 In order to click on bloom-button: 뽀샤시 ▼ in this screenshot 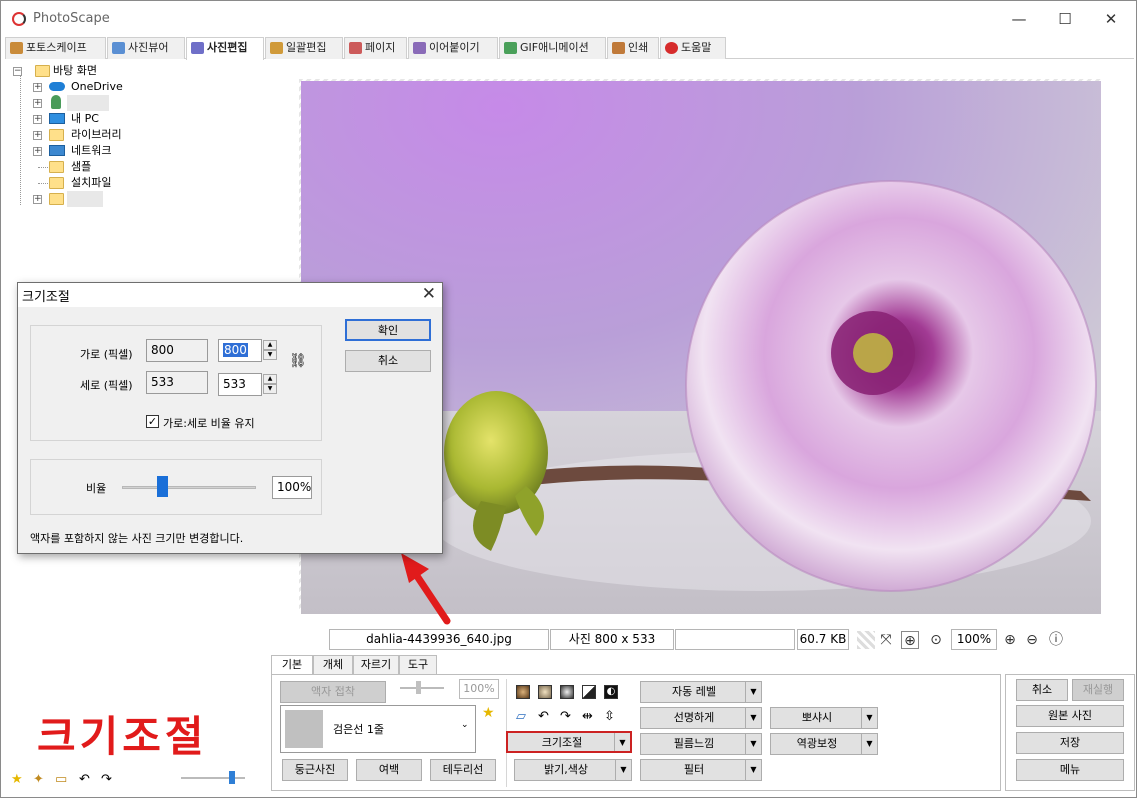, I will do `click(824, 718)`.